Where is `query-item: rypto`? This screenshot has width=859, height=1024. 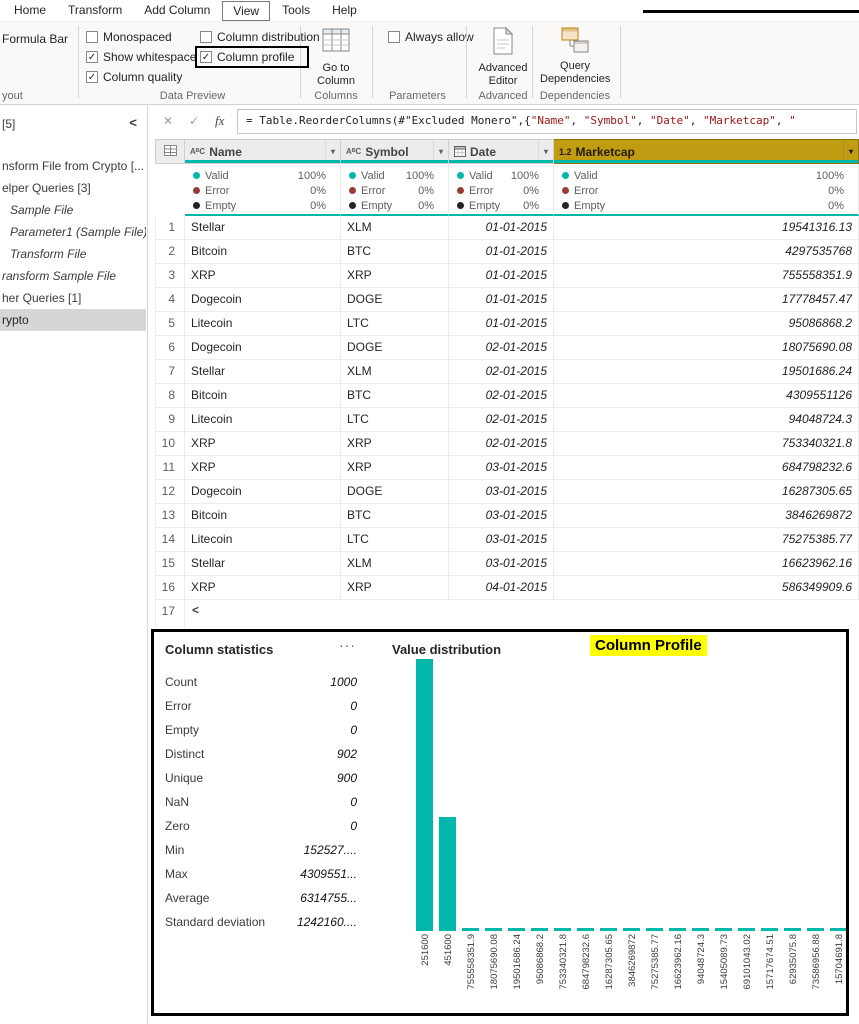 query-item: rypto is located at coordinates (73, 320).